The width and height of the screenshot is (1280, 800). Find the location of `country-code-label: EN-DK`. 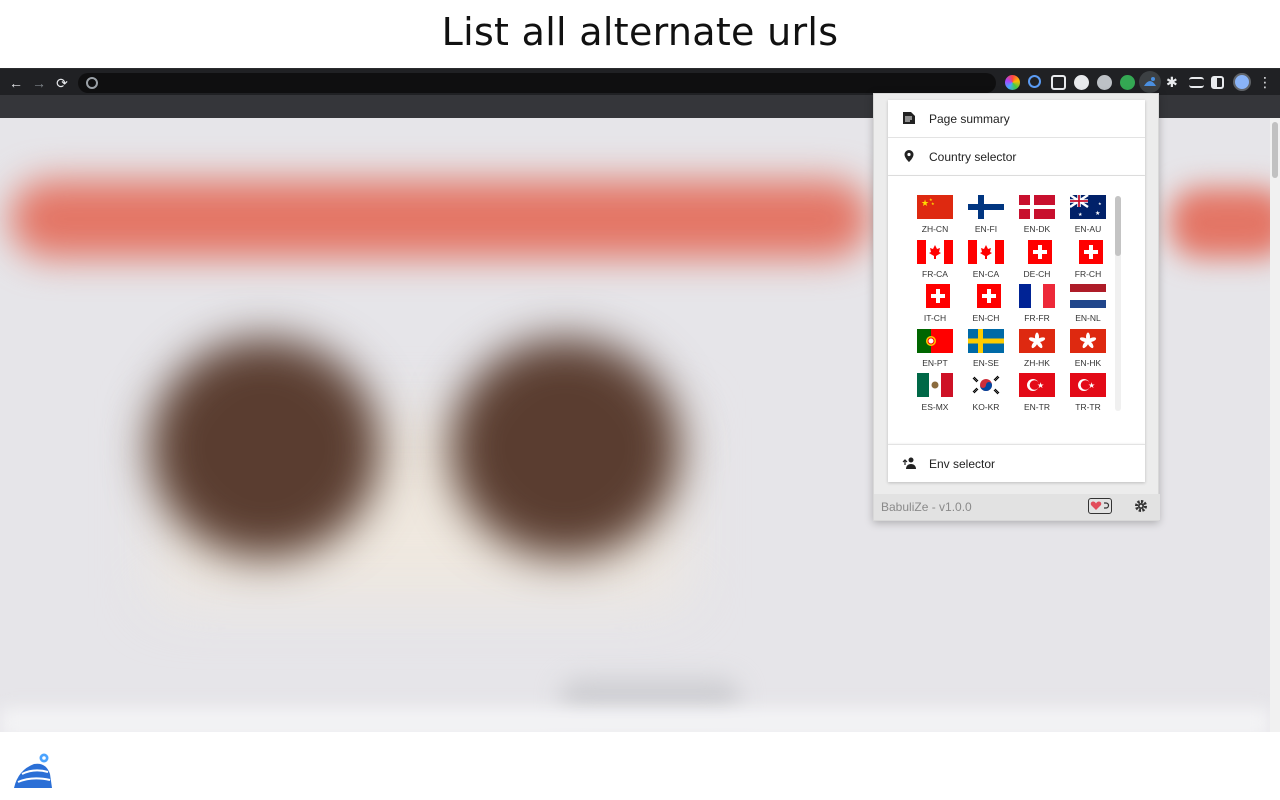

country-code-label: EN-DK is located at coordinates (1037, 229).